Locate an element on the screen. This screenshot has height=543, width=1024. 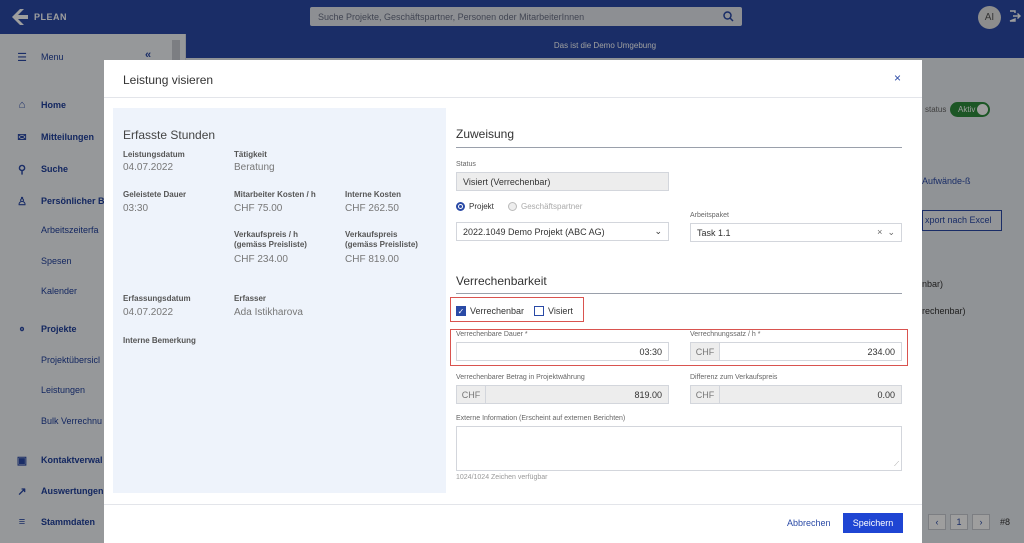
erfasser-label: Erfasser is located at coordinates (250, 298).